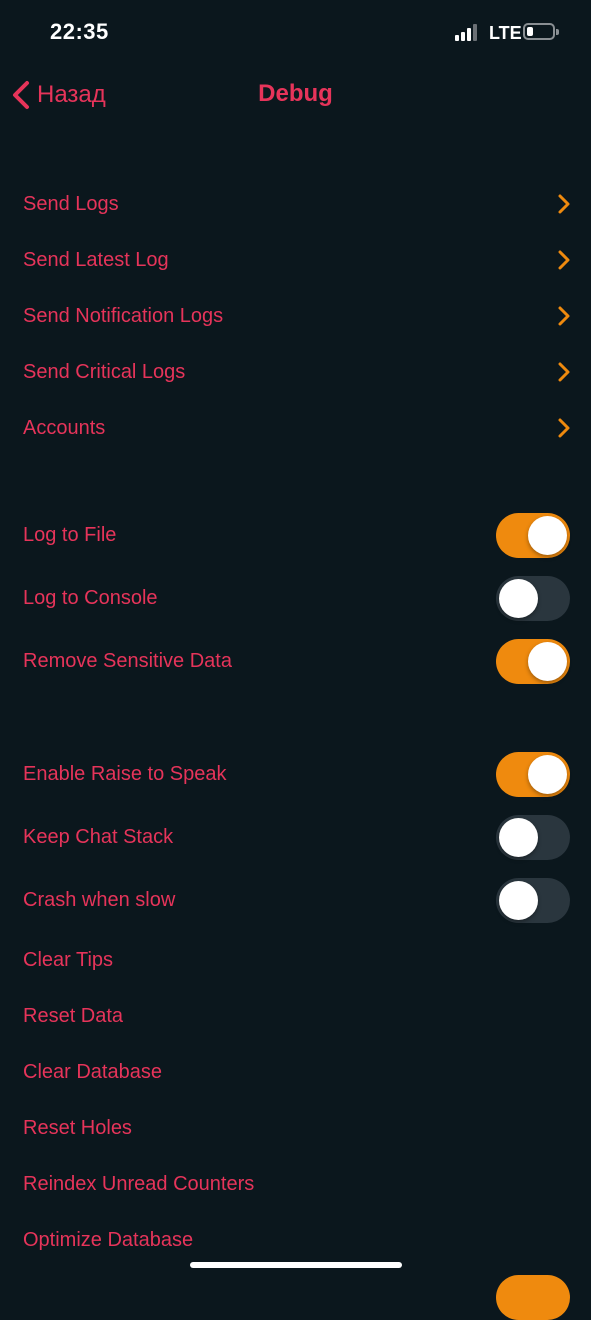  What do you see at coordinates (295, 960) in the screenshot?
I see `clear-tips-button: Clear Tips` at bounding box center [295, 960].